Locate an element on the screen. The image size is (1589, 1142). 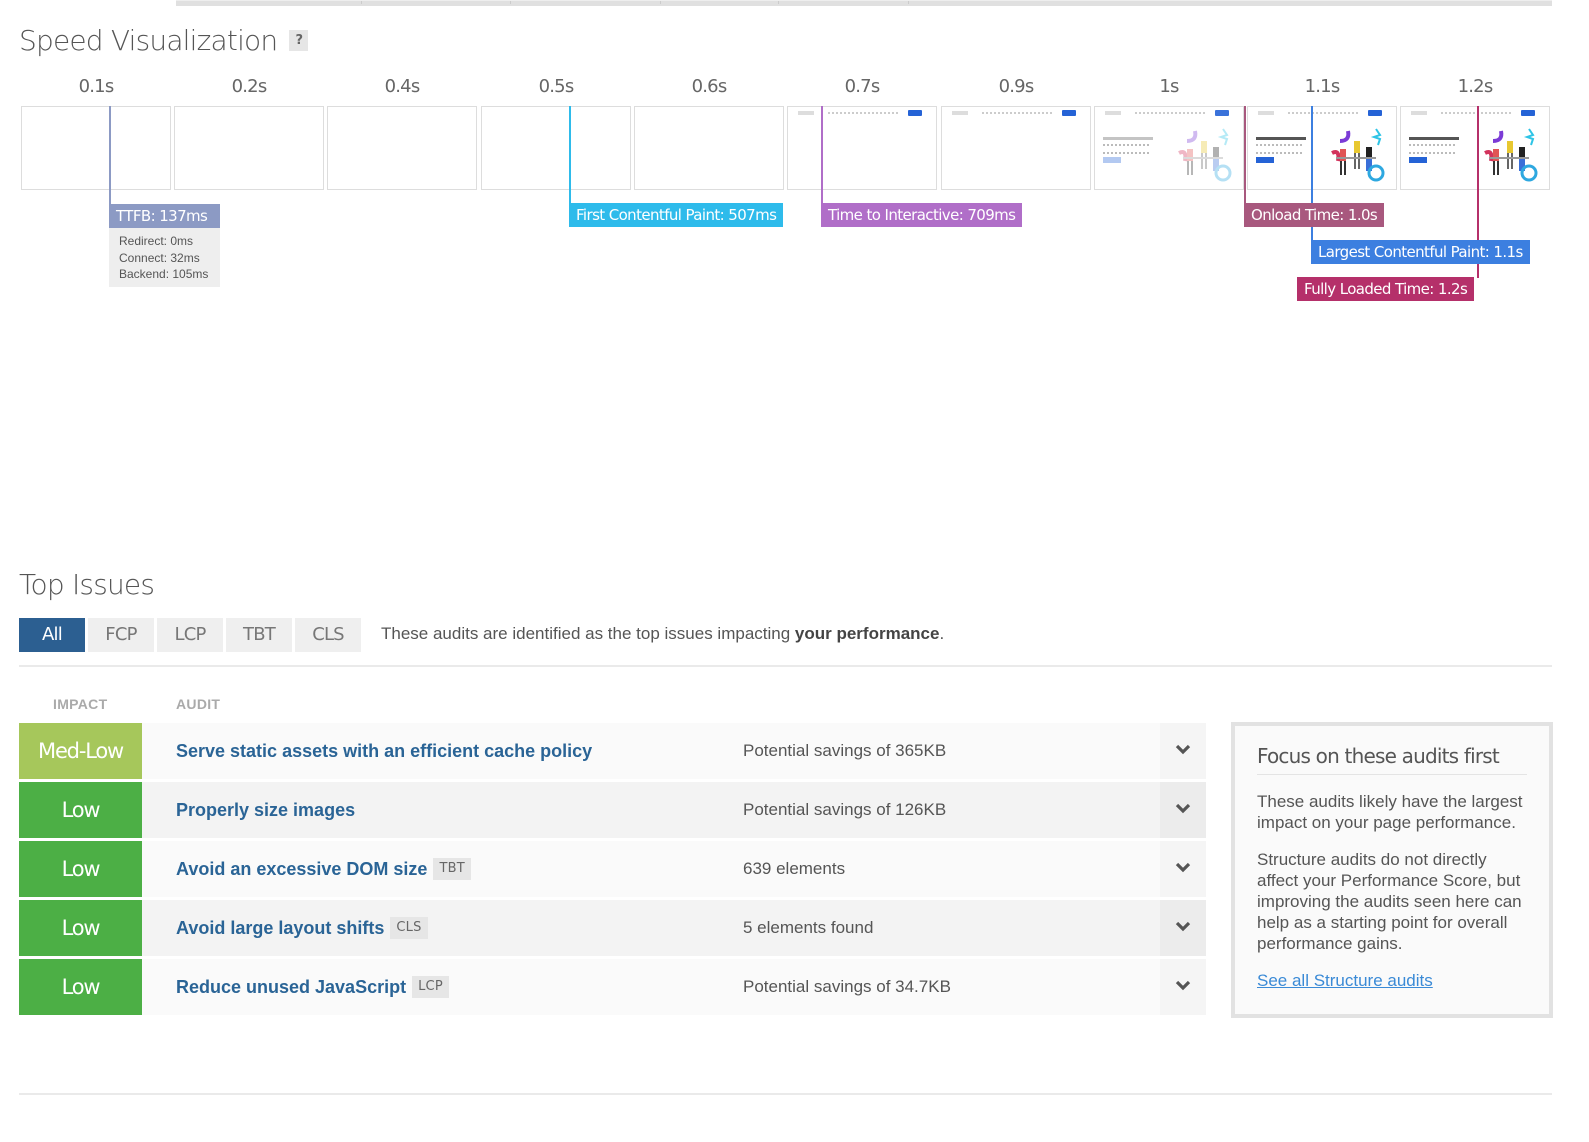
filter-tab-cls: CLS is located at coordinates (328, 635).